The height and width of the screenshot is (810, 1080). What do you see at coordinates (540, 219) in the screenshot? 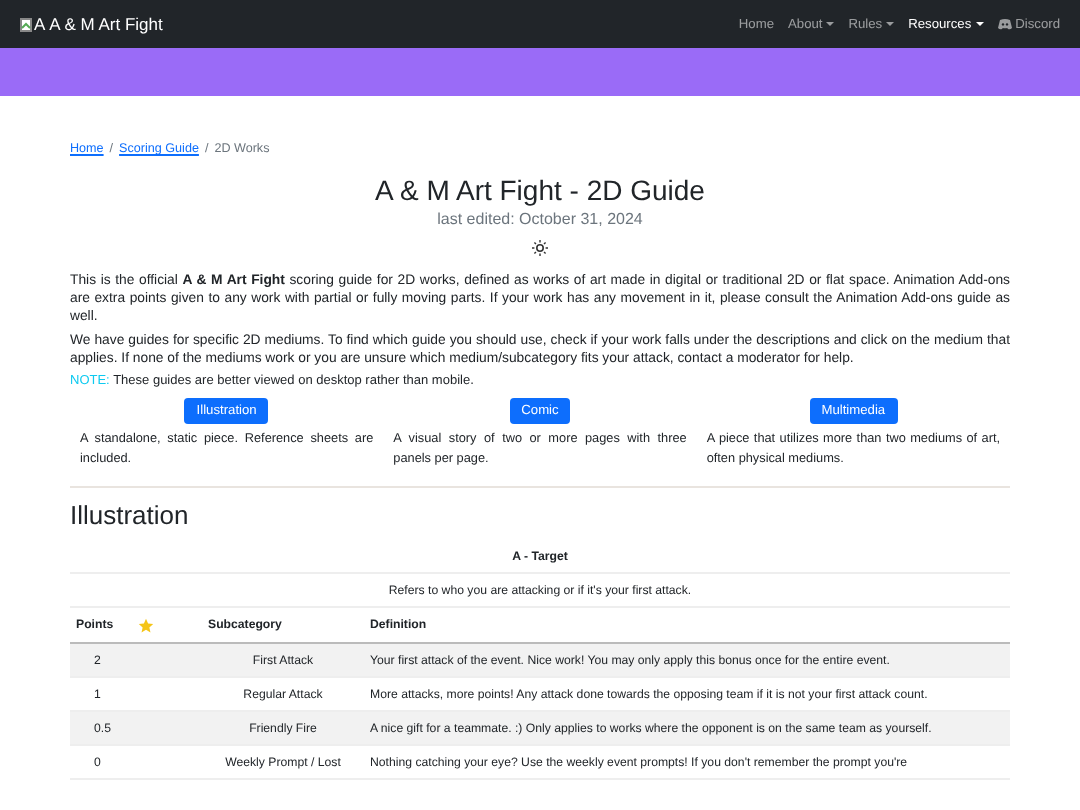
I see `last-edited-date: last edited: October 31, 2024` at bounding box center [540, 219].